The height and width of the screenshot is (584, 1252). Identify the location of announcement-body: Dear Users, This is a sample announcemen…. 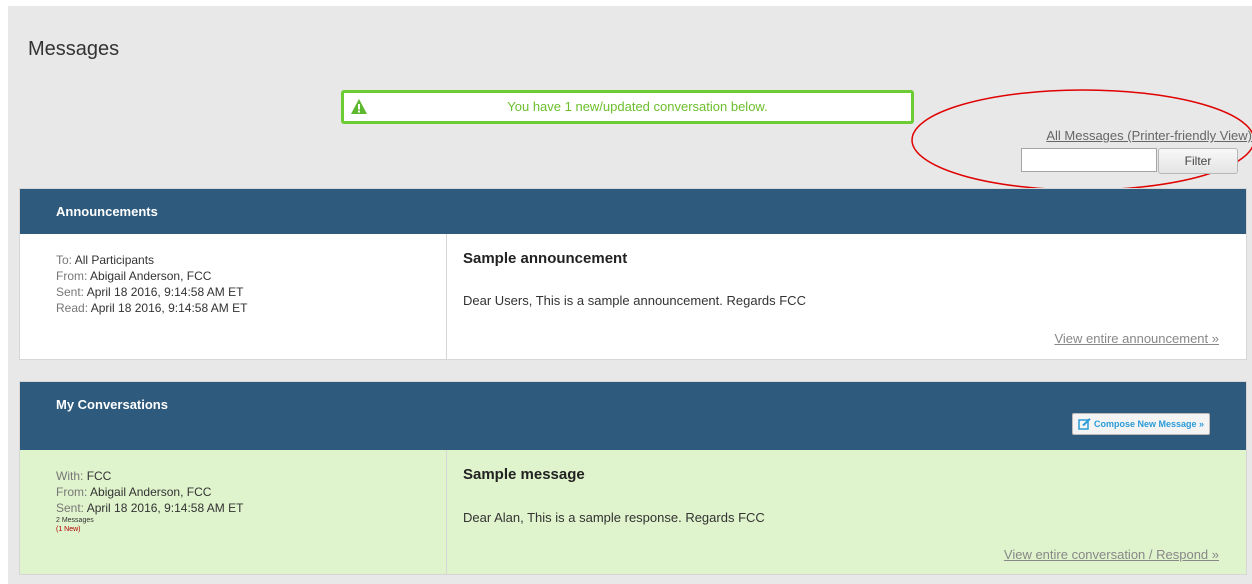
(634, 300).